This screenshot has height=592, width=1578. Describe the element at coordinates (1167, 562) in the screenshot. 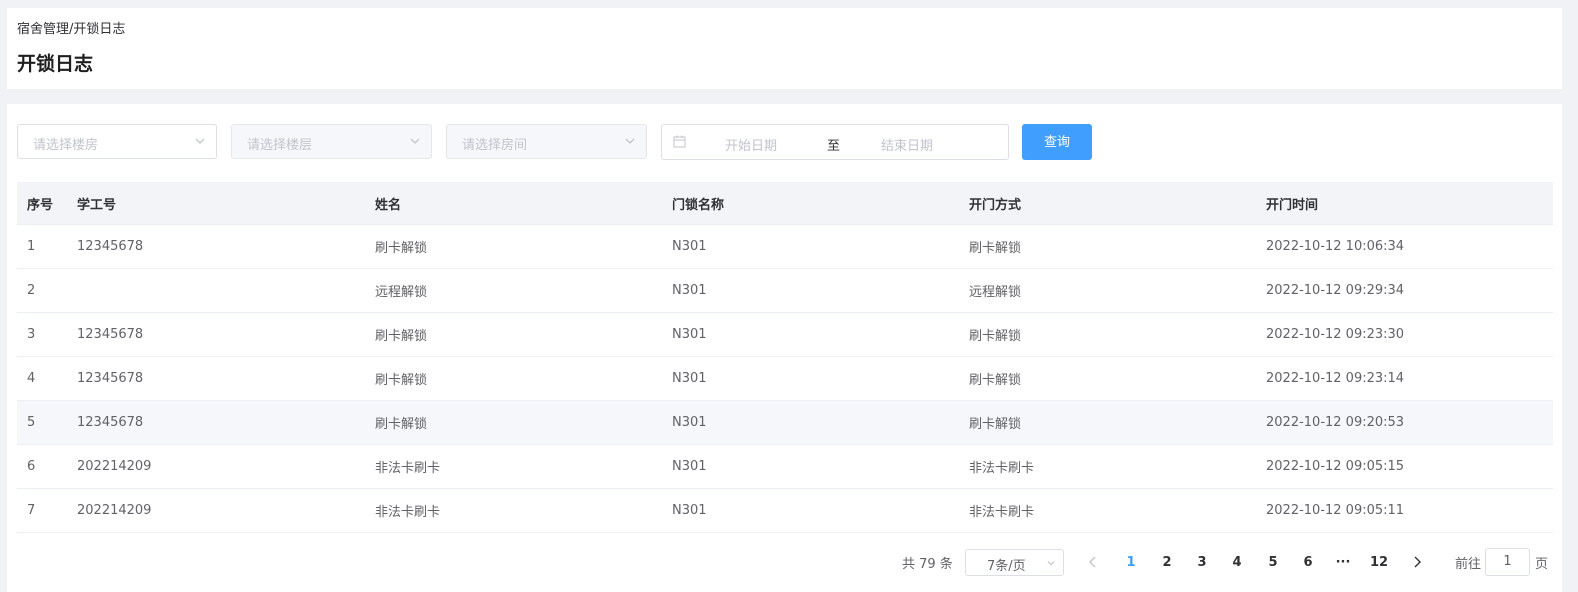

I see `page-button-2: 2` at that location.